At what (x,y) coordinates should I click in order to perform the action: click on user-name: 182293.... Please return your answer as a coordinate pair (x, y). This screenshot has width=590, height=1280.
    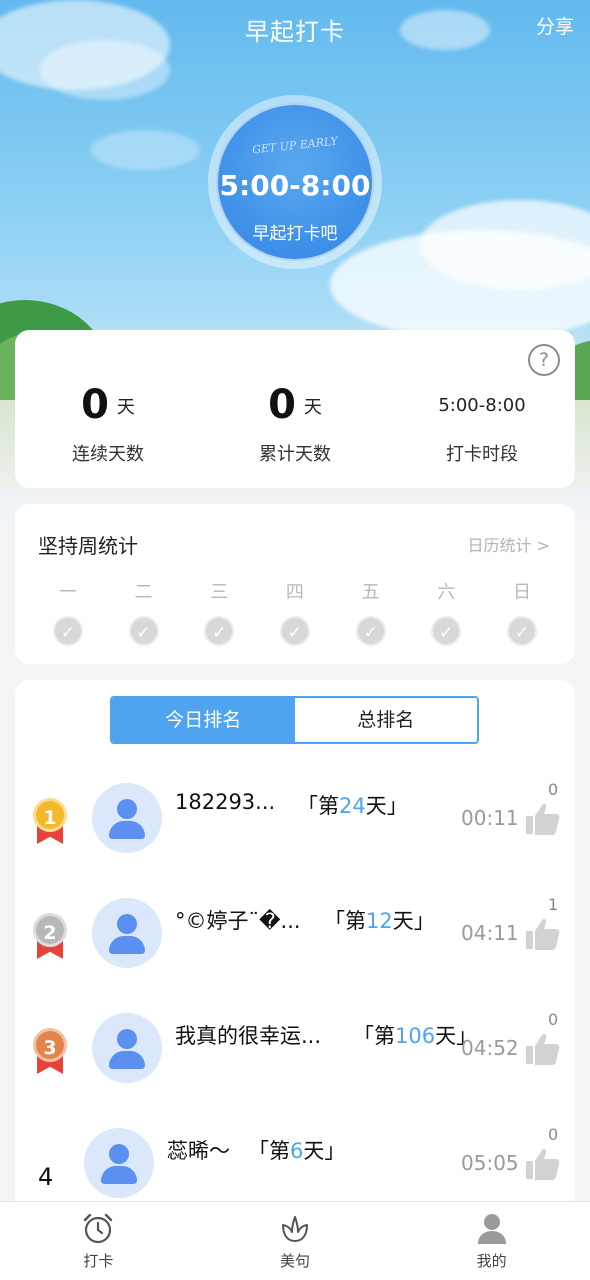
    Looking at the image, I should click on (225, 802).